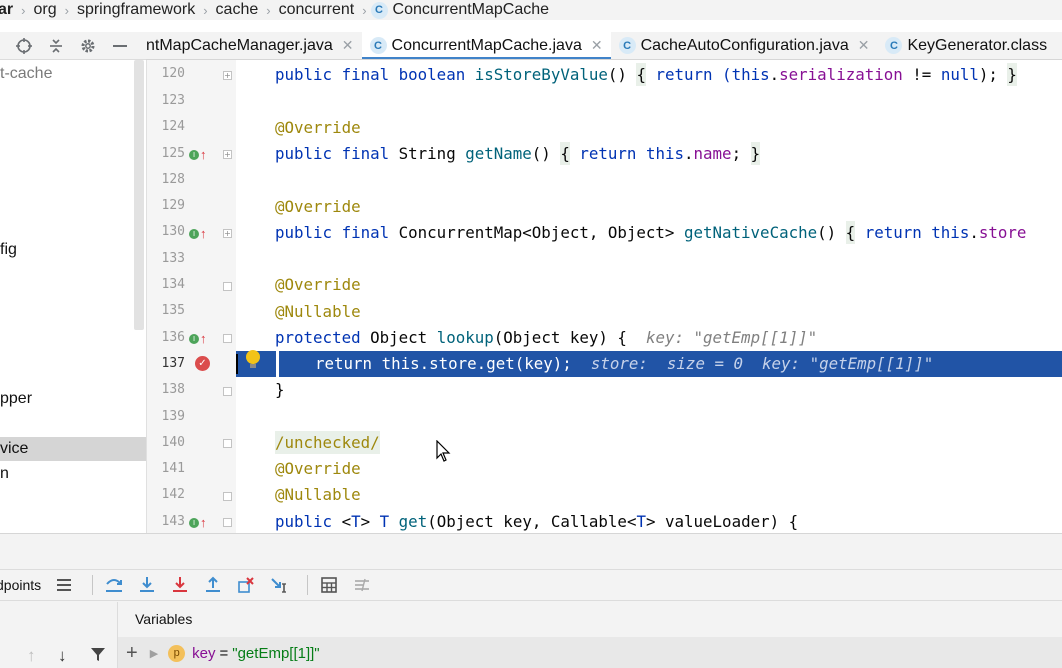 This screenshot has width=1062, height=668. Describe the element at coordinates (88, 46) in the screenshot. I see `gear-icon` at that location.